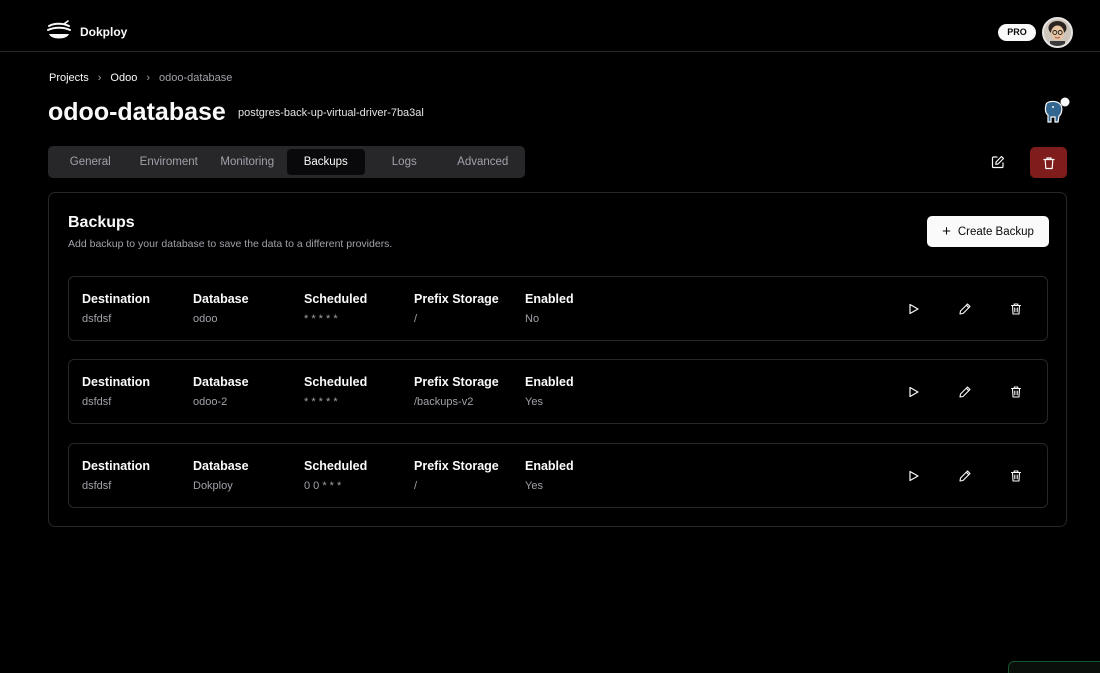 Image resolution: width=1100 pixels, height=673 pixels. What do you see at coordinates (90, 162) in the screenshot?
I see `tab-general: General` at bounding box center [90, 162].